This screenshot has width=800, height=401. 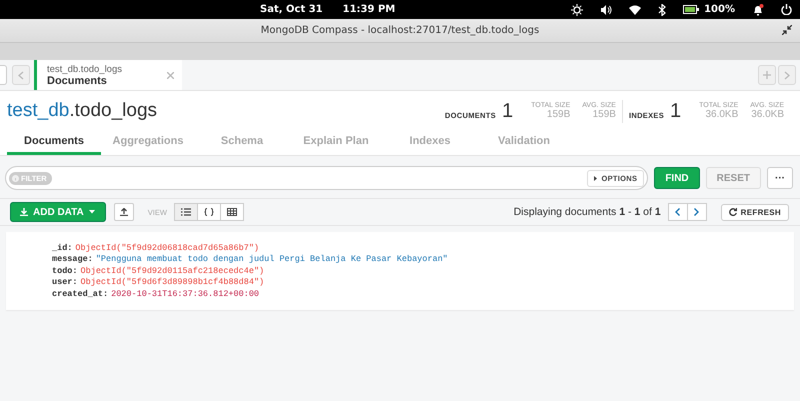 What do you see at coordinates (80, 293) in the screenshot?
I see `field-name: created_at:` at bounding box center [80, 293].